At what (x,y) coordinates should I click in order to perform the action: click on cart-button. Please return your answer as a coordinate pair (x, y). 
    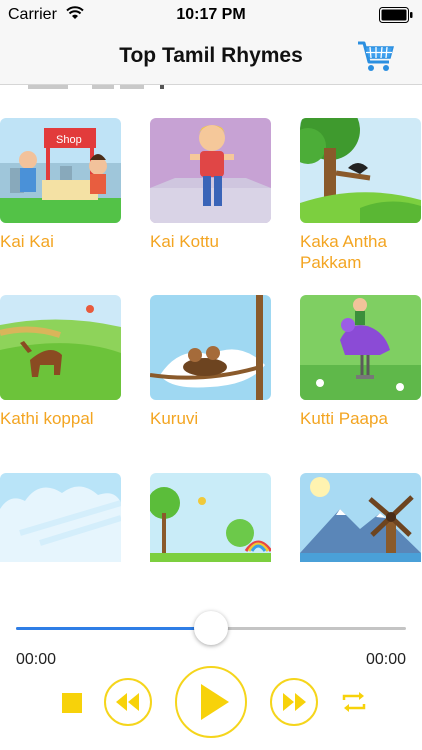
    Looking at the image, I should click on (376, 56).